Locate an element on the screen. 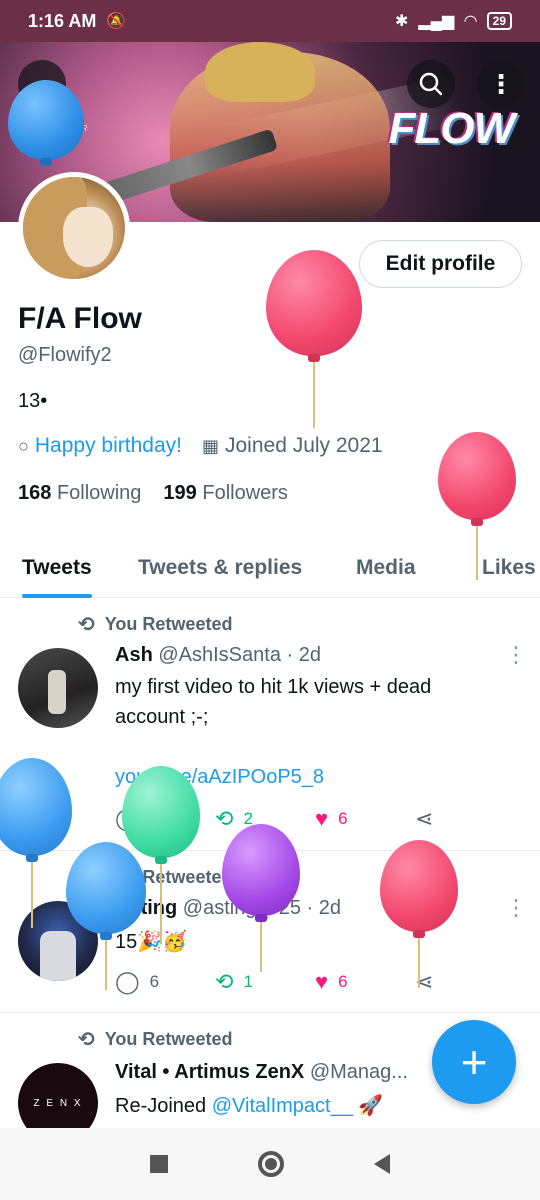 The width and height of the screenshot is (540, 1200). followers-label: Followers is located at coordinates (245, 493).